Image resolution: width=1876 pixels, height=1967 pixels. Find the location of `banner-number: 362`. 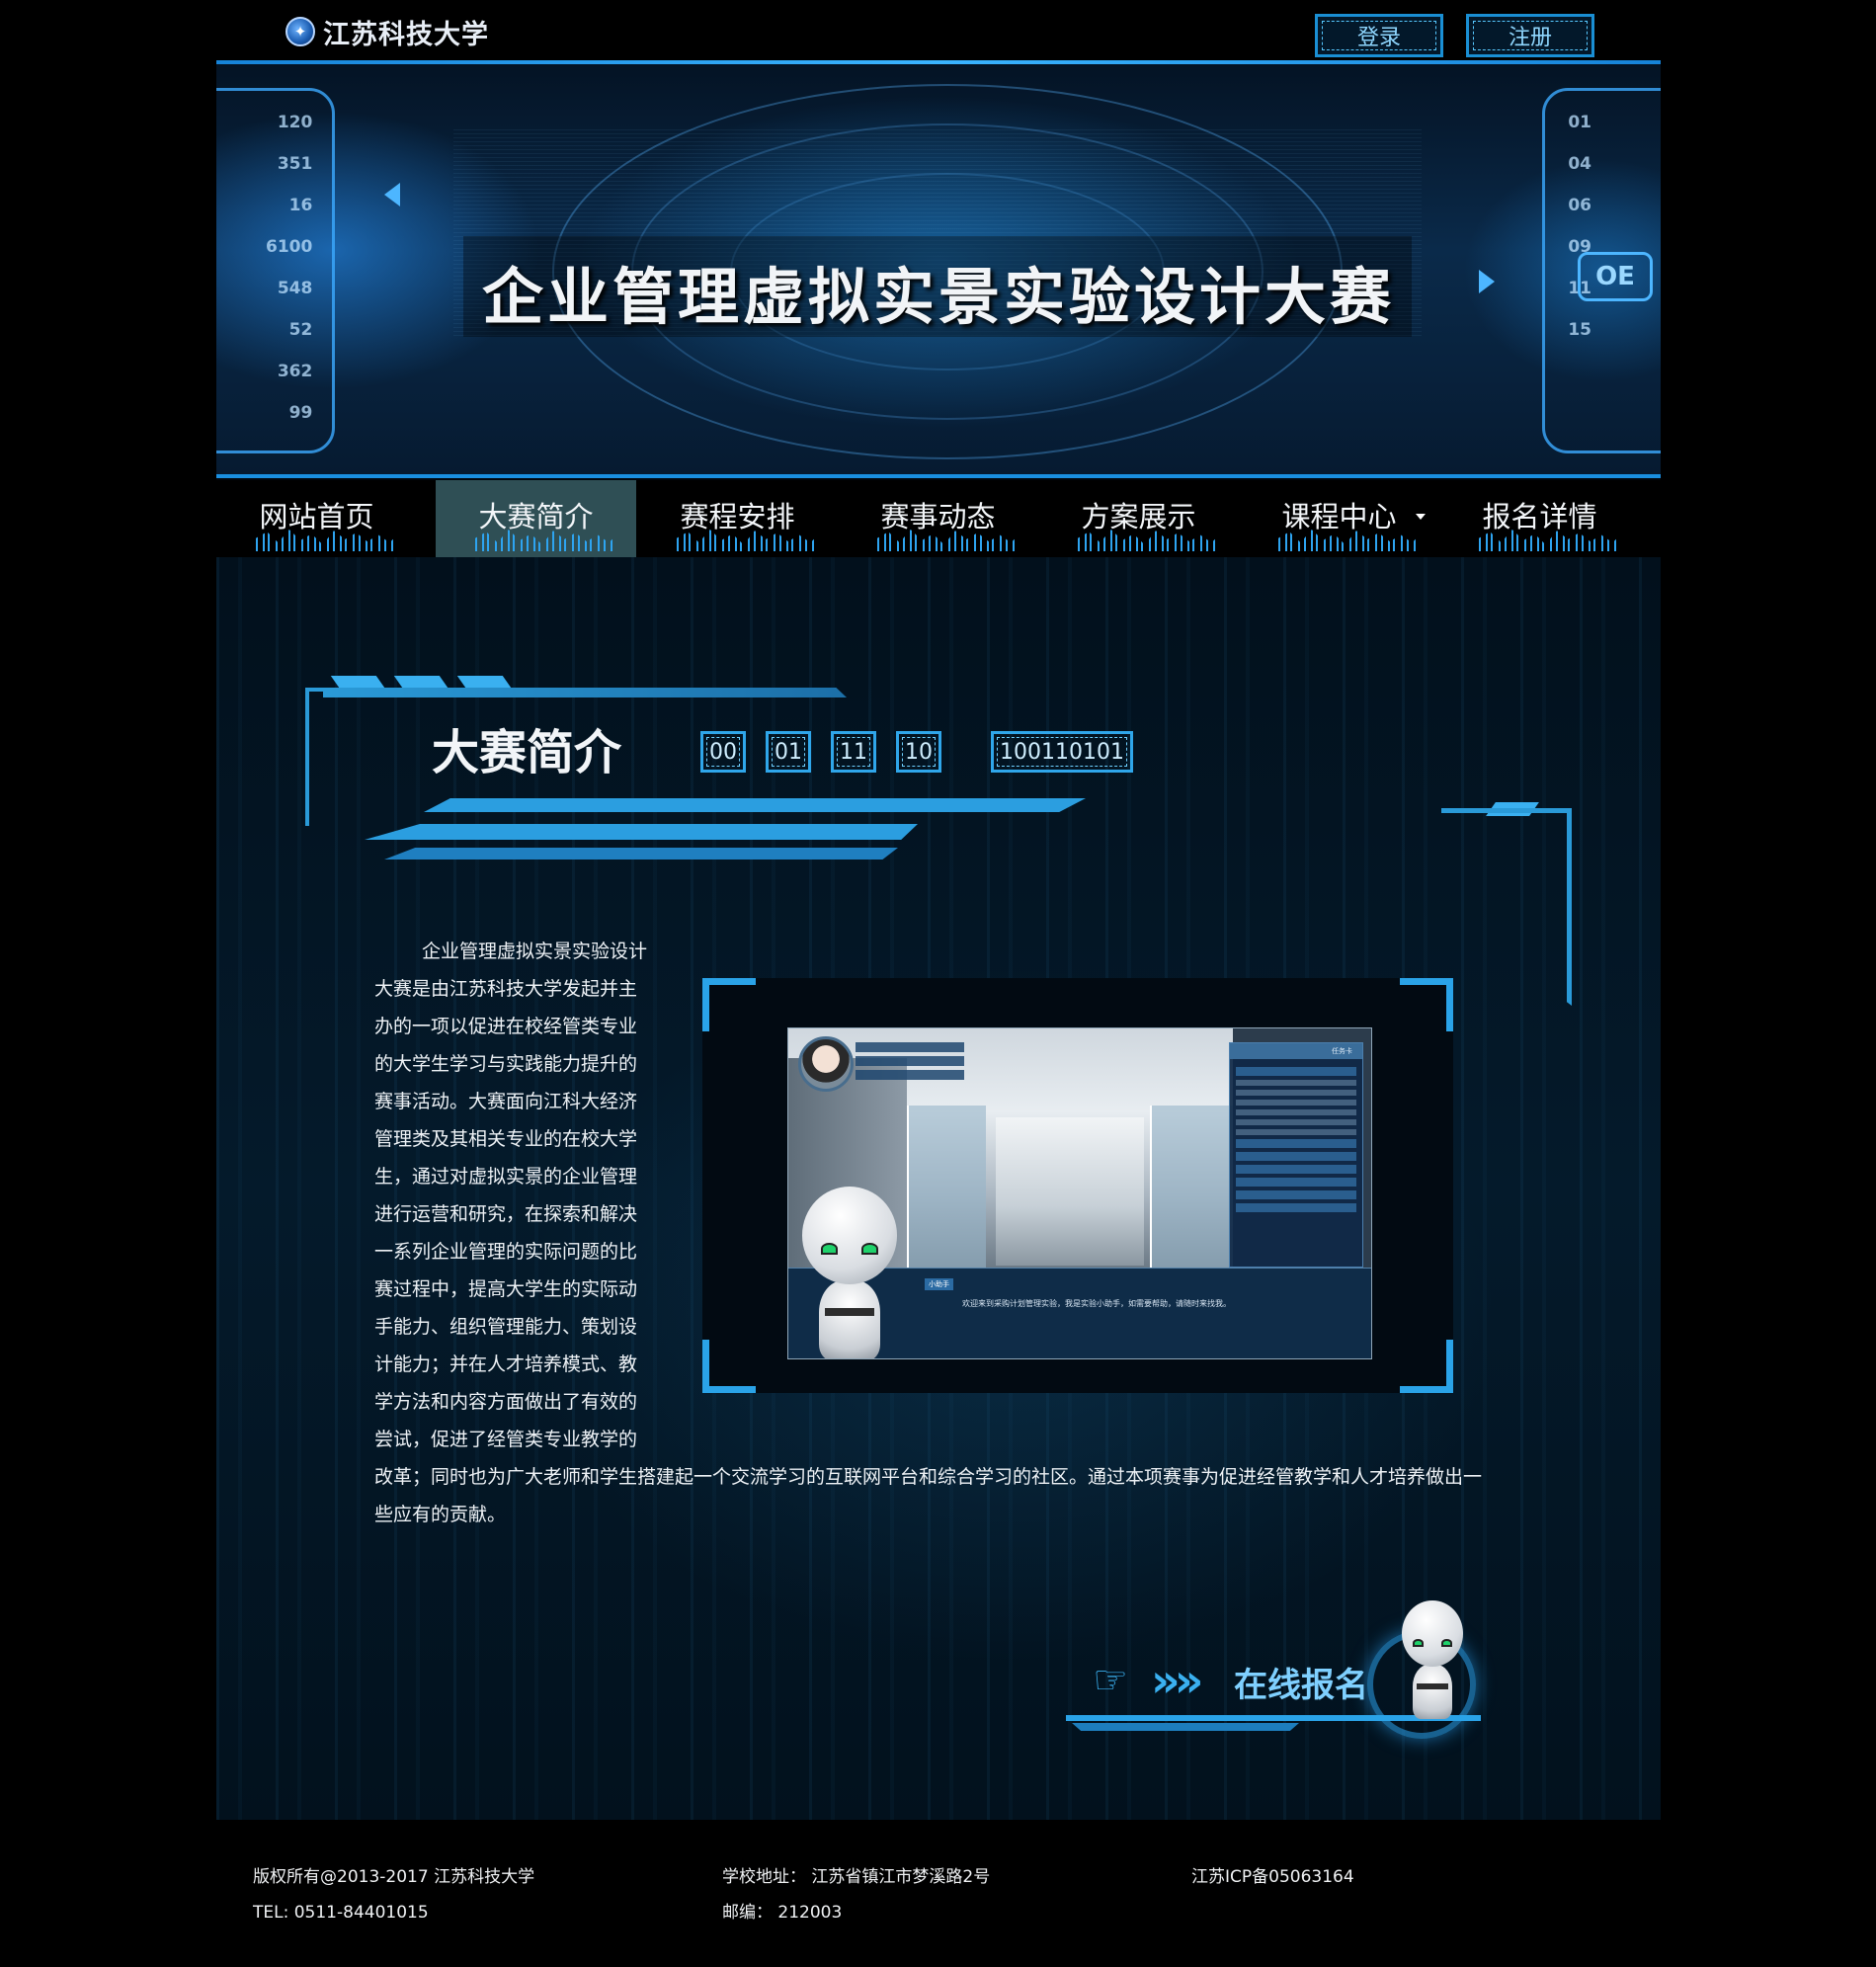

banner-number: 362 is located at coordinates (295, 371).